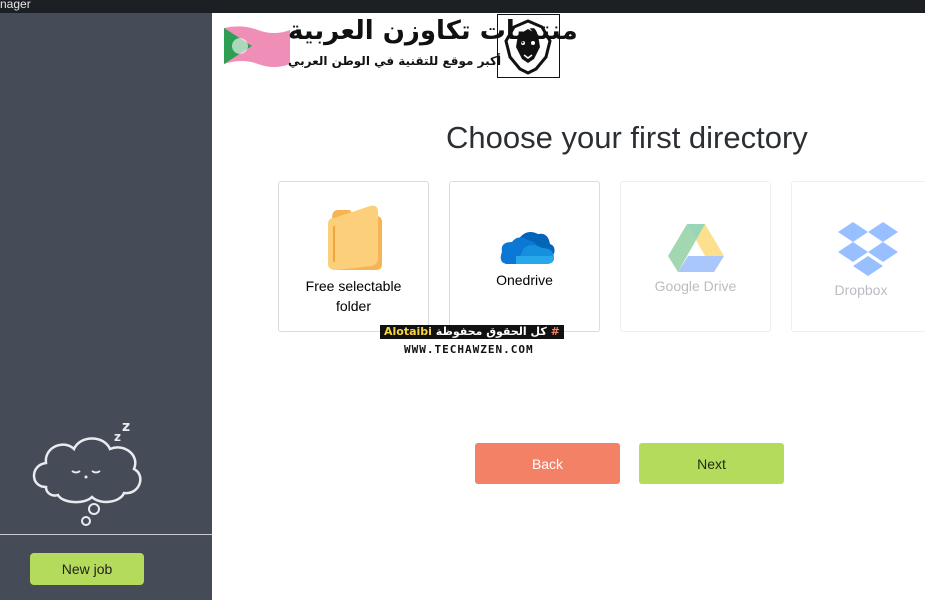 This screenshot has height=600, width=925. I want to click on option-label: Dropbox, so click(861, 290).